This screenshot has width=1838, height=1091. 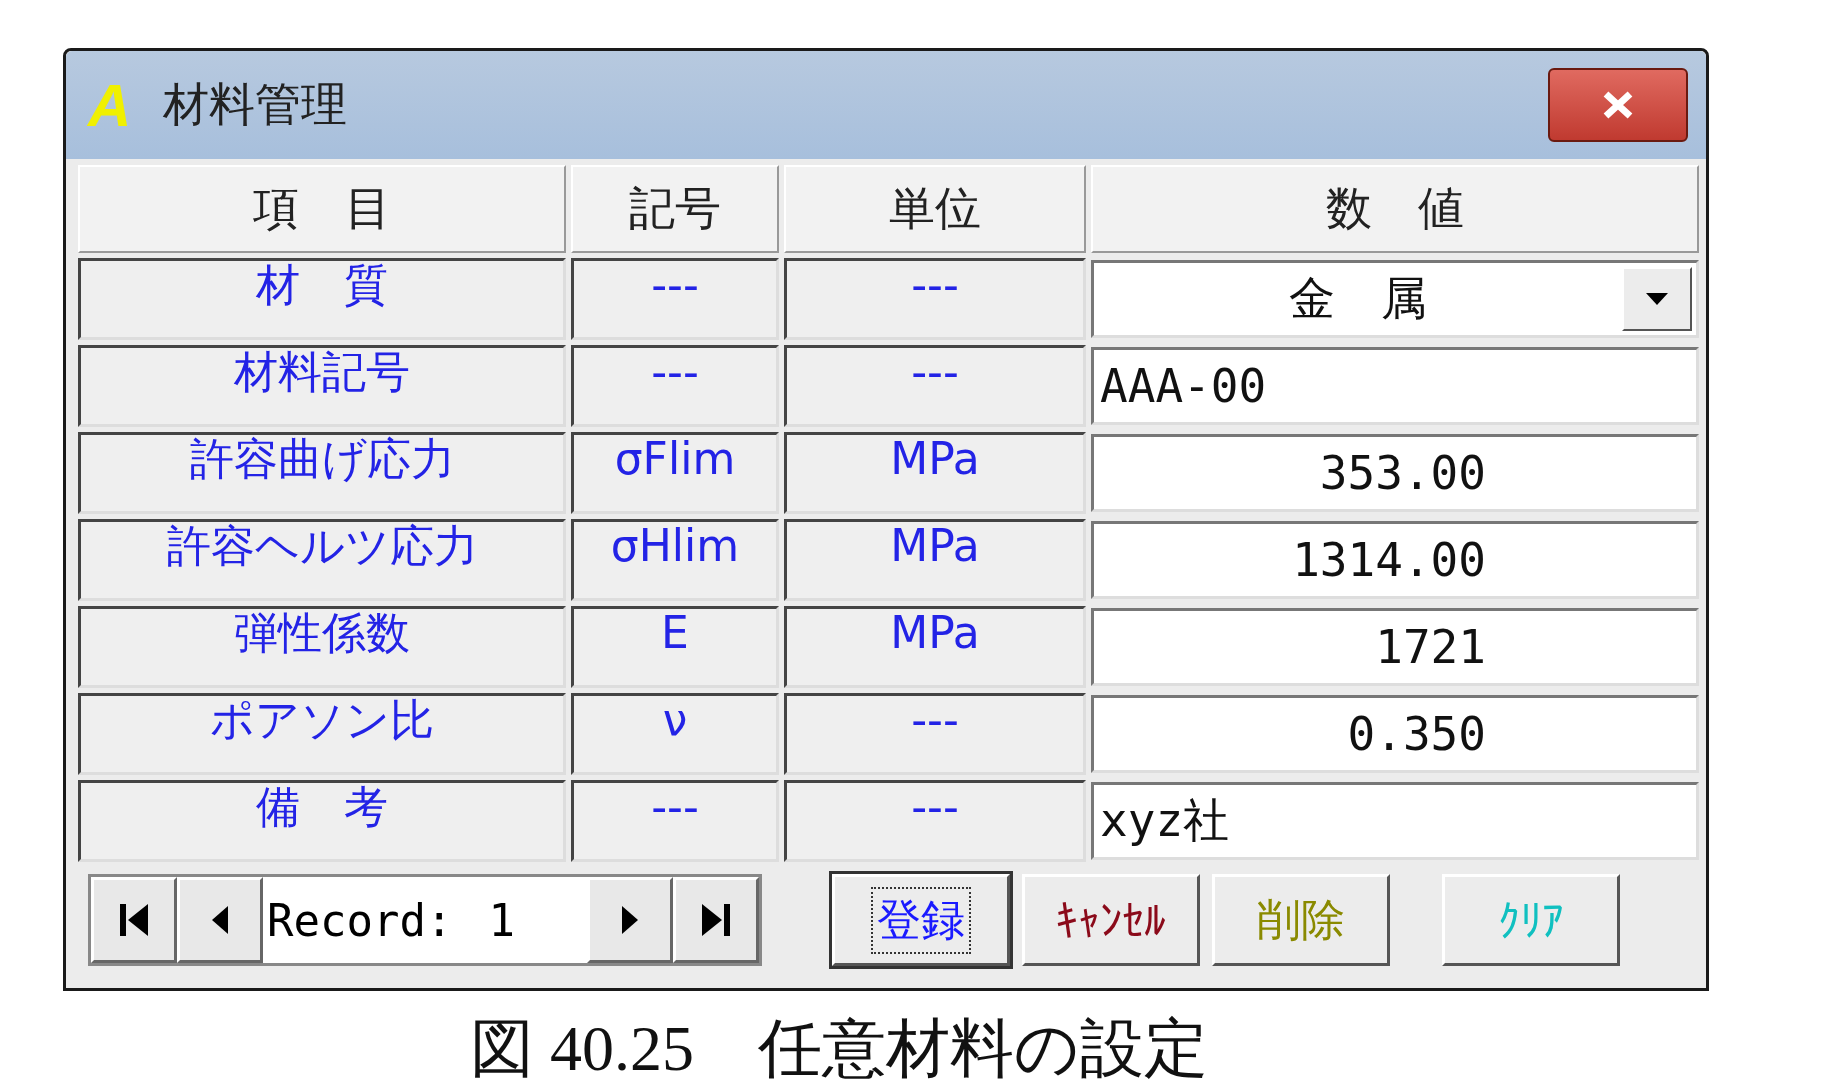 I want to click on value-field: xyz社, so click(x=1395, y=821).